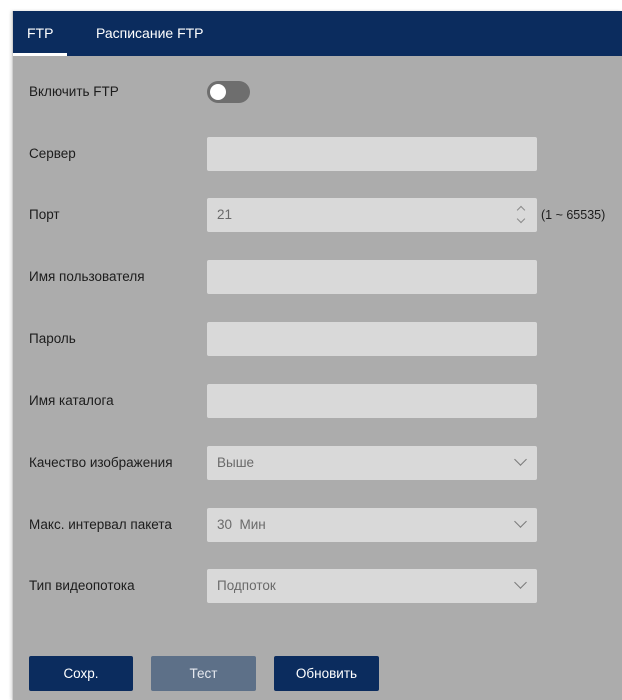 The height and width of the screenshot is (700, 622). I want to click on refresh-button: Обновить, so click(326, 673).